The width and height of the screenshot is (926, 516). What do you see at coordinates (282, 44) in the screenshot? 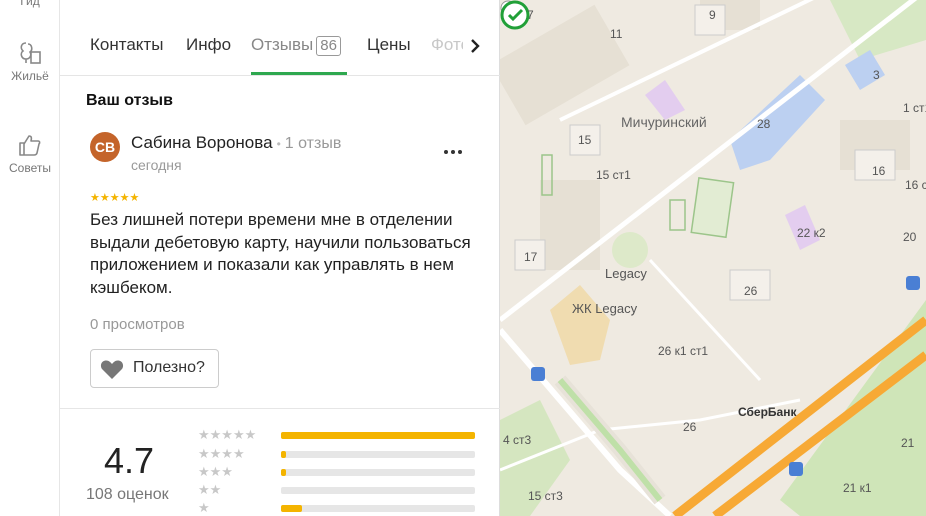
I see `tab-reviews-label: Отзывы` at bounding box center [282, 44].